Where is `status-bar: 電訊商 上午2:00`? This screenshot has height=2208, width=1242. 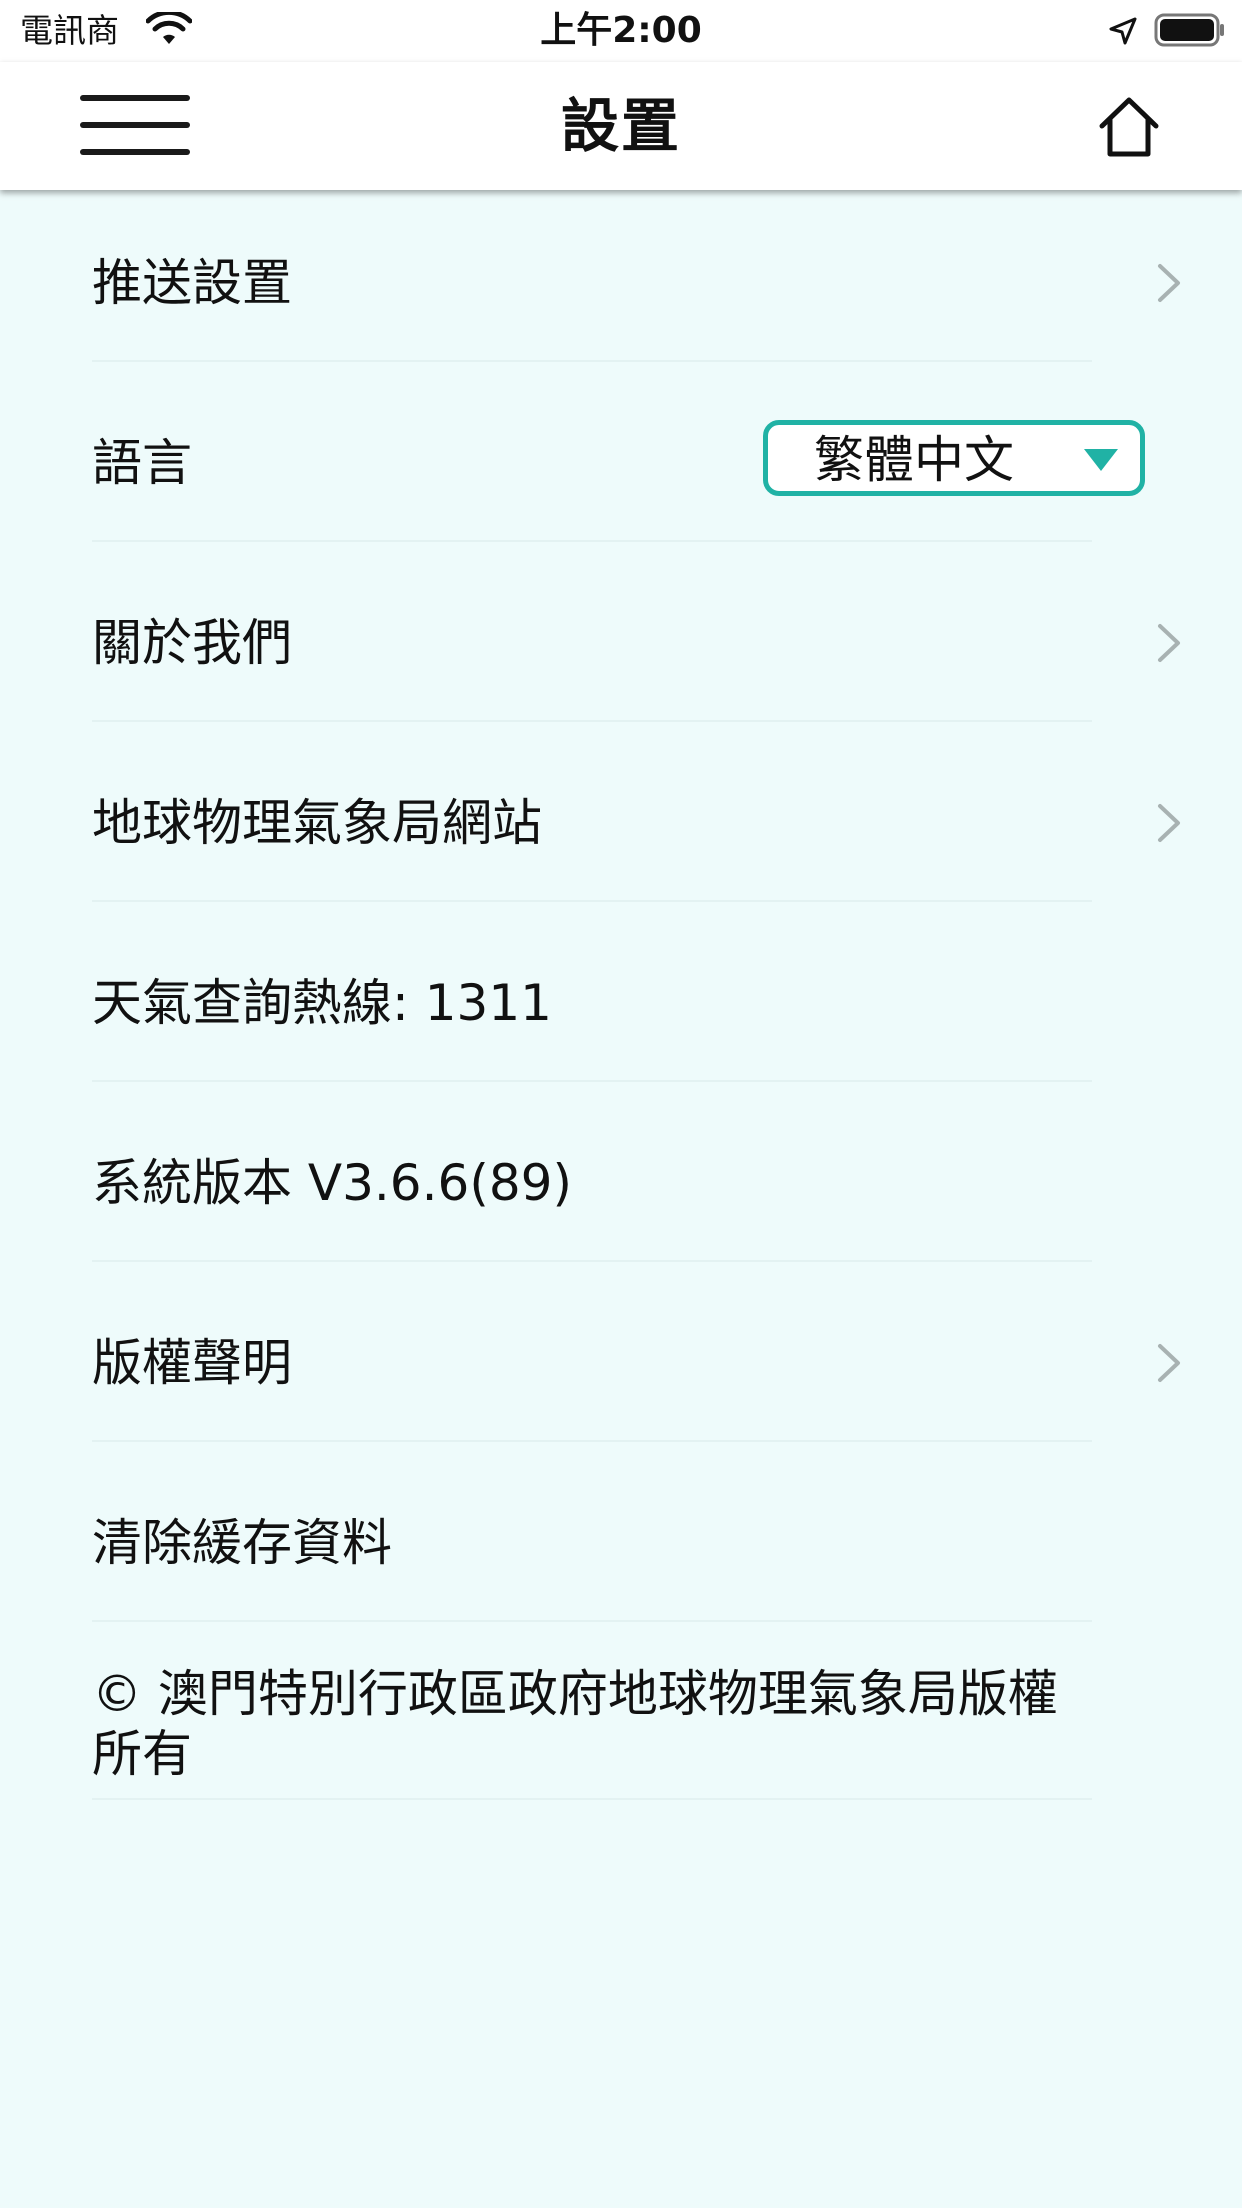
status-bar: 電訊商 上午2:00 is located at coordinates (621, 31).